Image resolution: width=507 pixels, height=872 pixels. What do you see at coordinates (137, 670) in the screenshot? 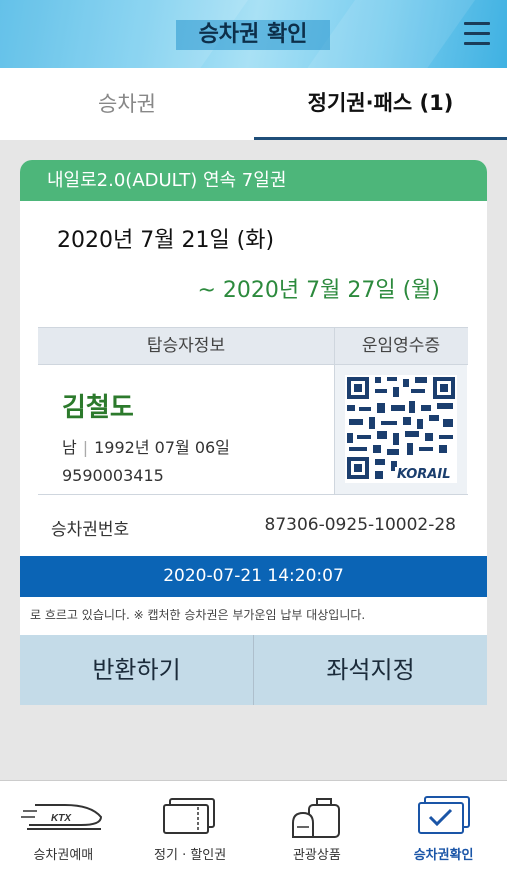
I see `refund-button: 반환하기` at bounding box center [137, 670].